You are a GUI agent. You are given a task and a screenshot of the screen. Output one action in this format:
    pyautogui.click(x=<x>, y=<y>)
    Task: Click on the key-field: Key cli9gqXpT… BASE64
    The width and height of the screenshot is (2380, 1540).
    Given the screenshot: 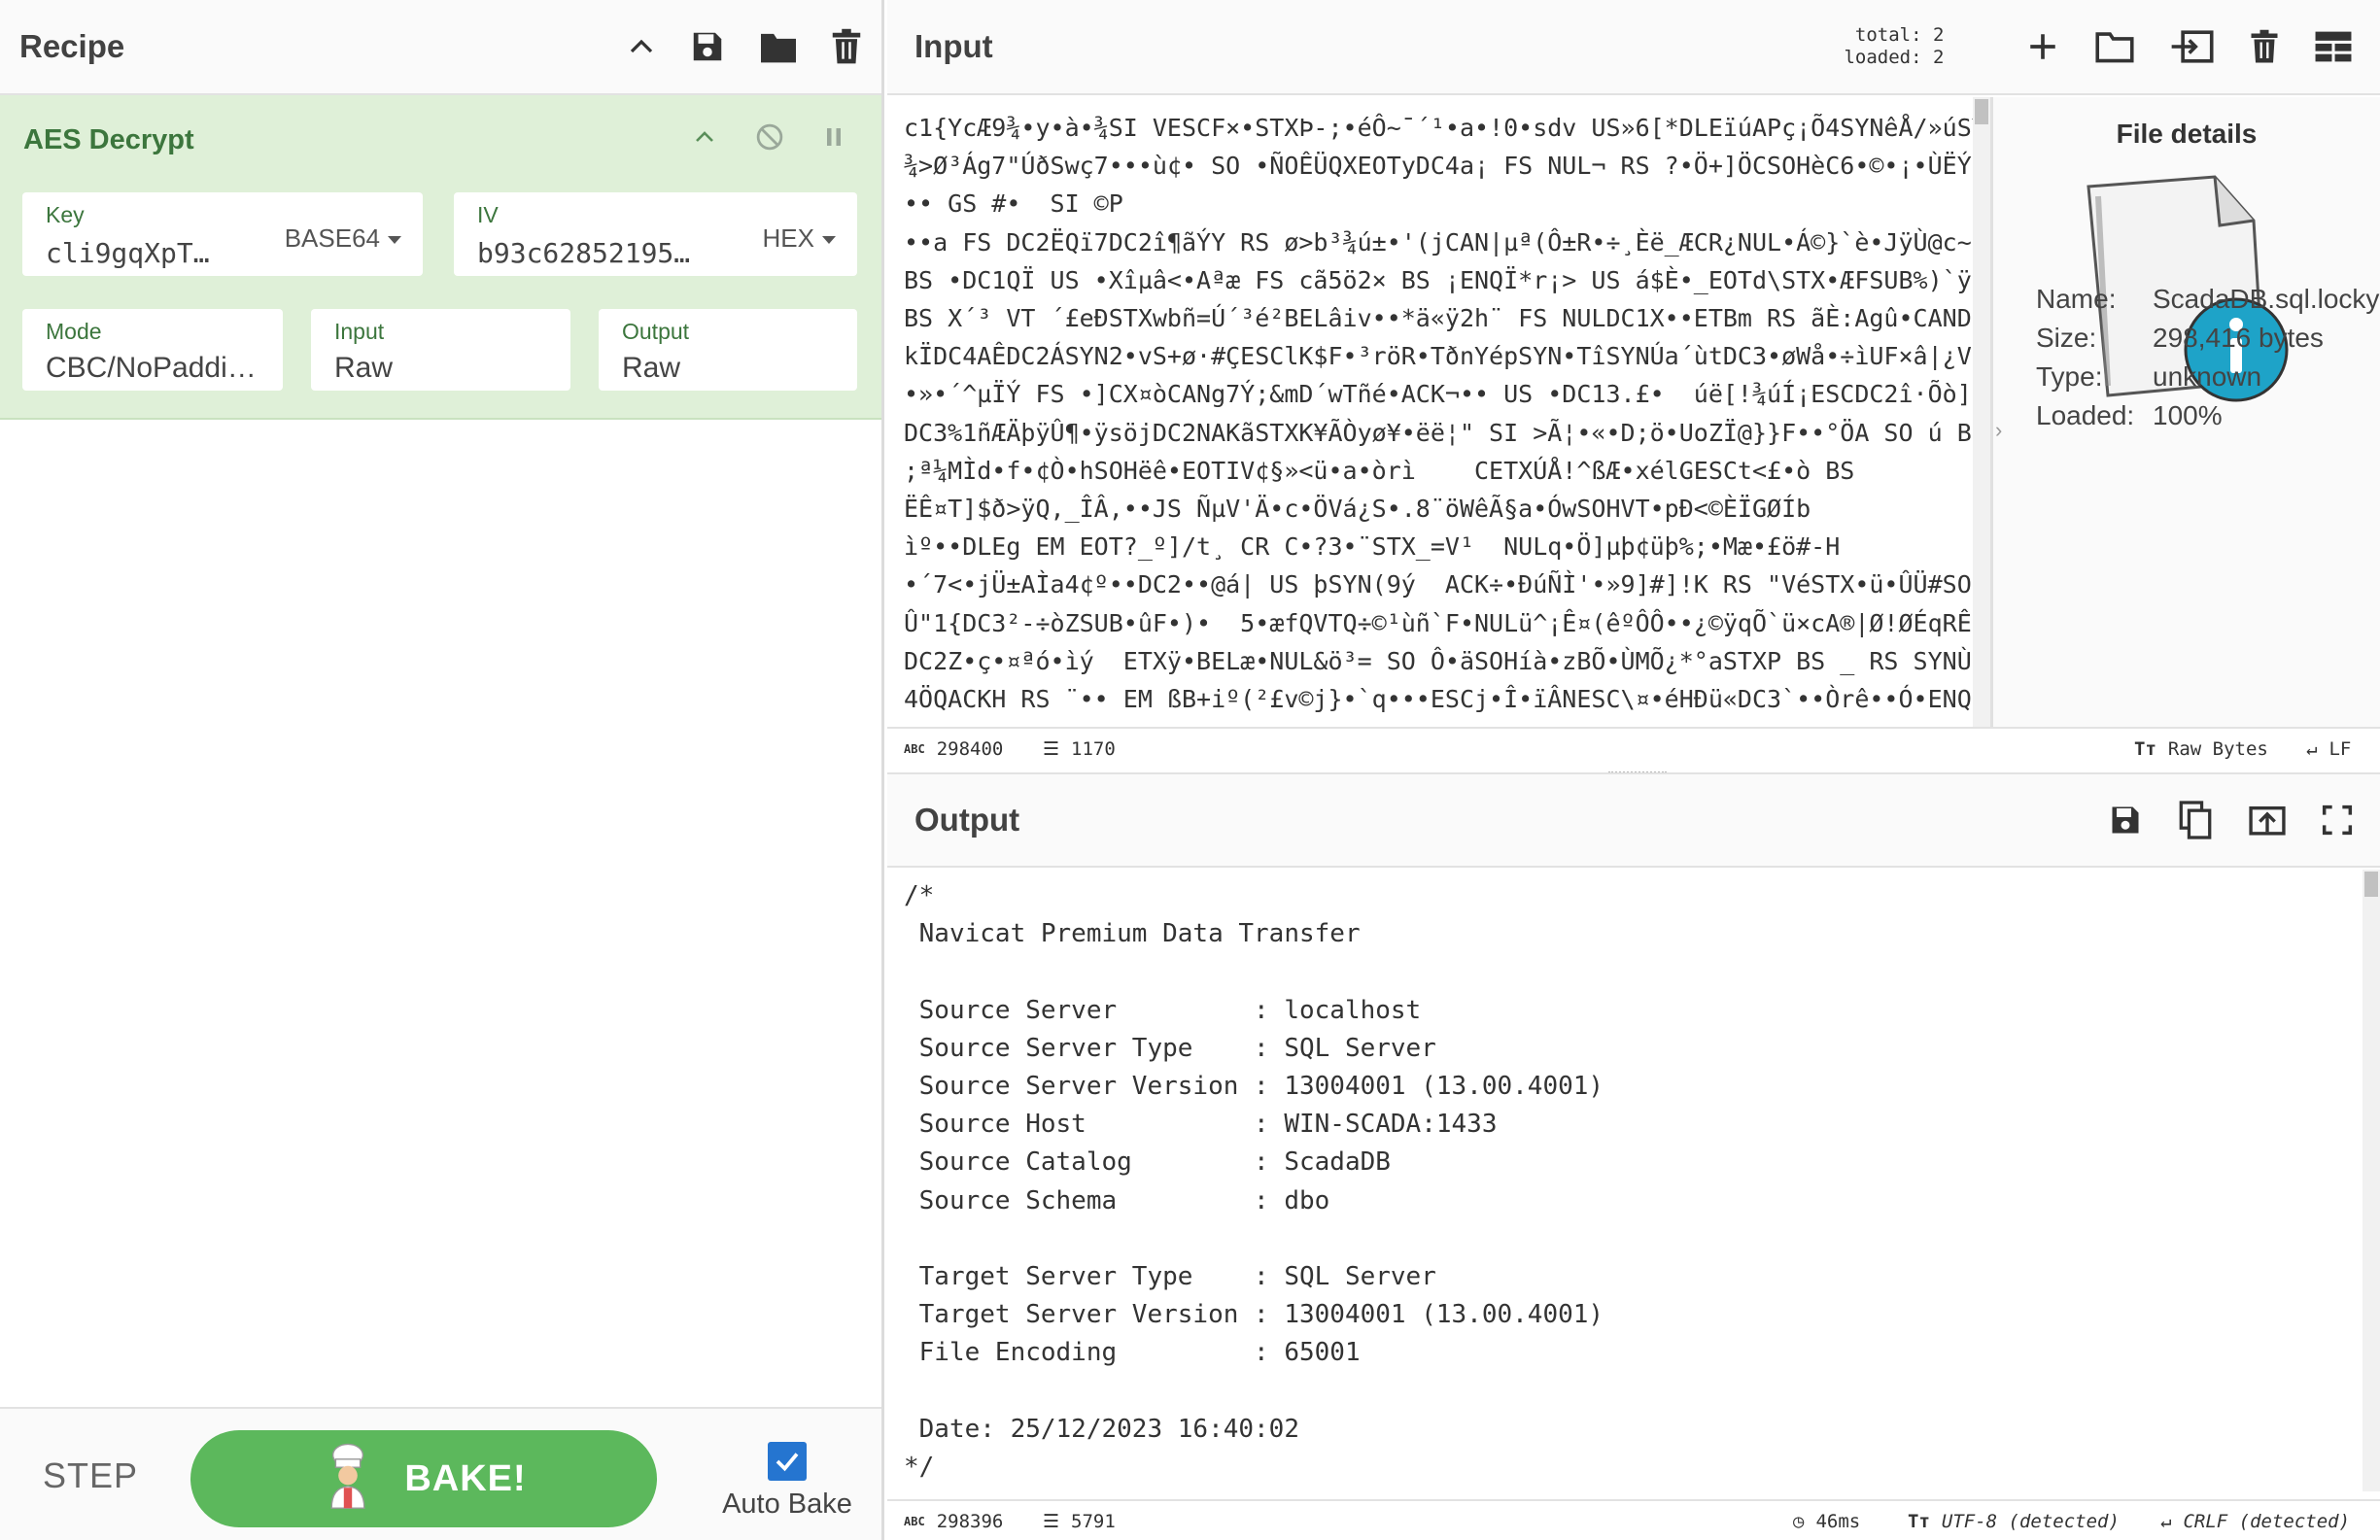 What is the action you would take?
    pyautogui.click(x=222, y=234)
    